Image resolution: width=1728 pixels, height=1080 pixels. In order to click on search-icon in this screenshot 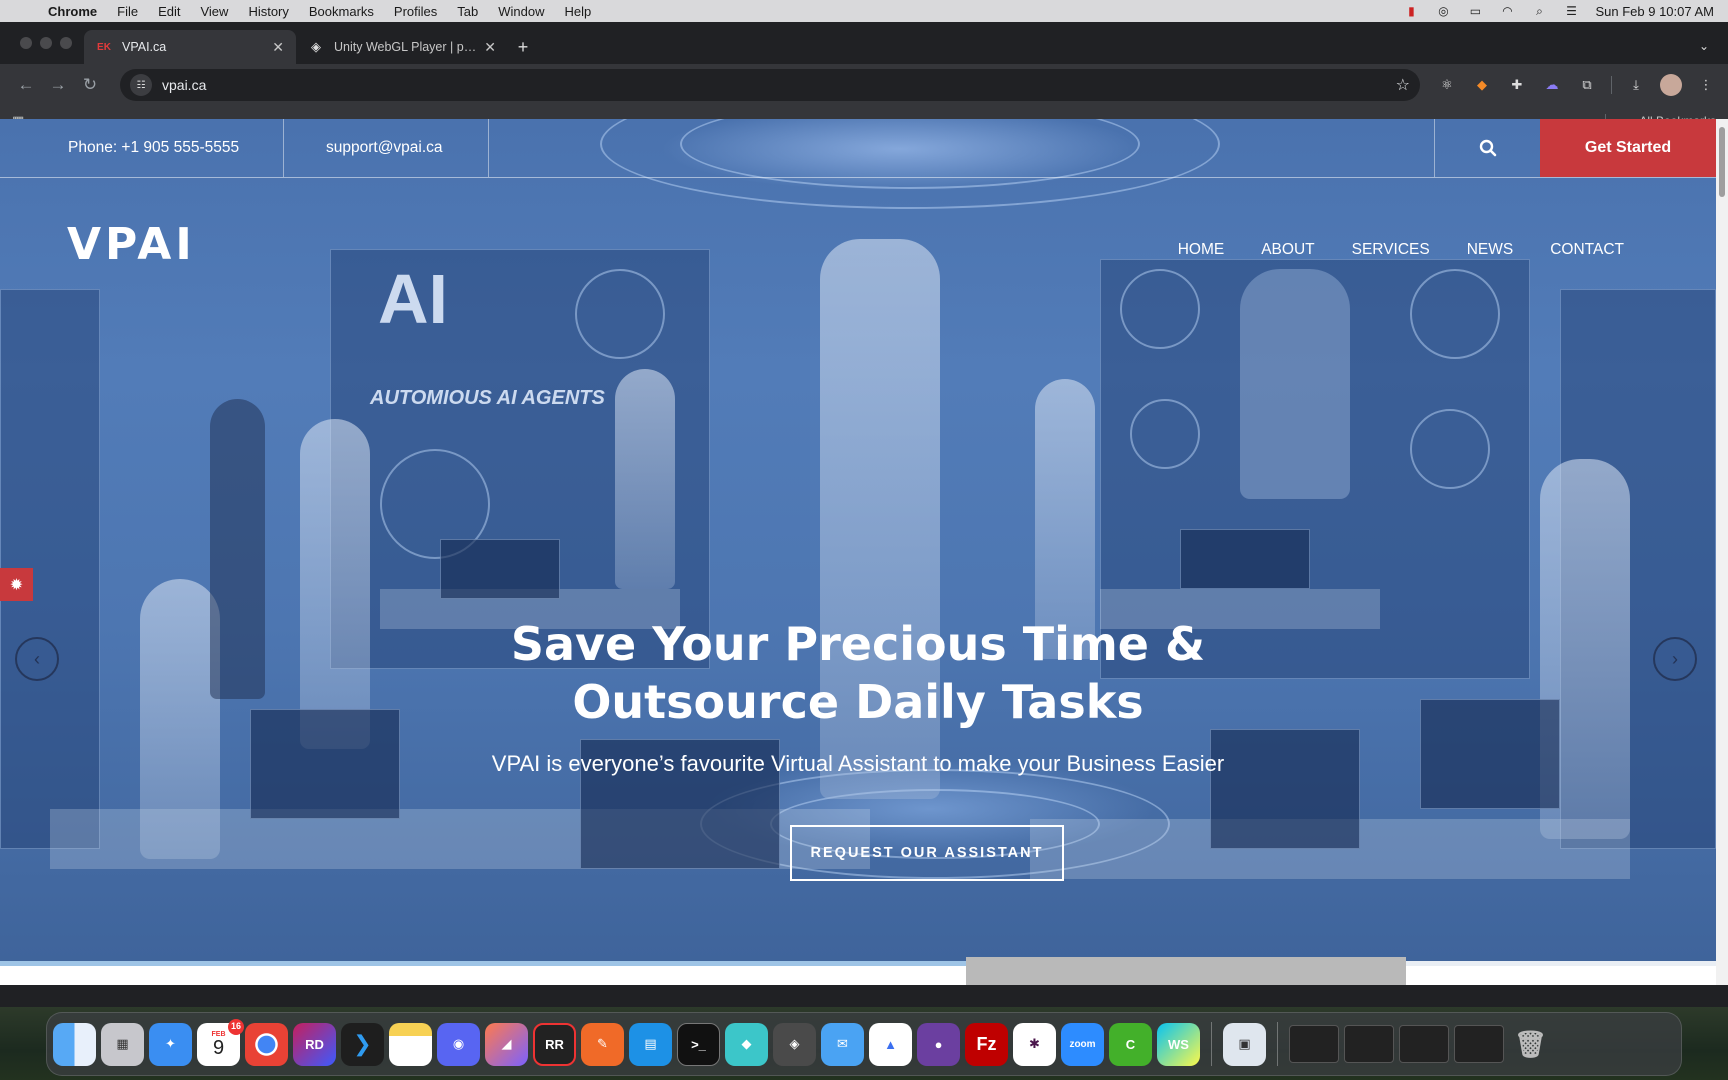, I will do `click(1487, 148)`.